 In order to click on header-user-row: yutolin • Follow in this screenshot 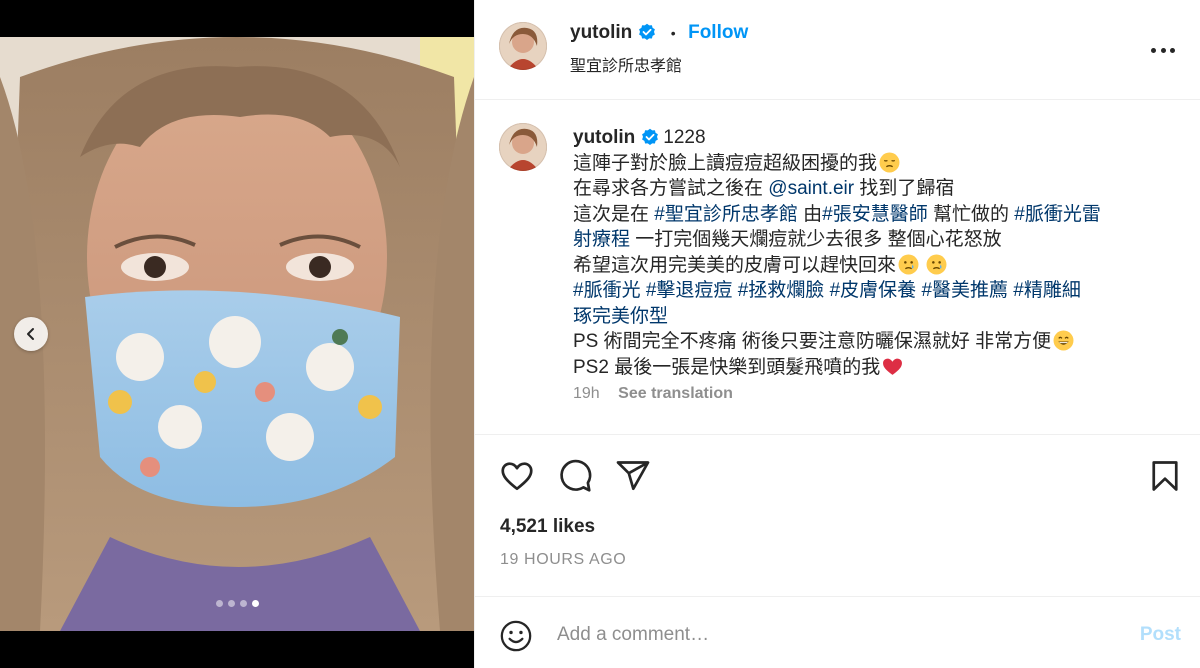, I will do `click(659, 33)`.